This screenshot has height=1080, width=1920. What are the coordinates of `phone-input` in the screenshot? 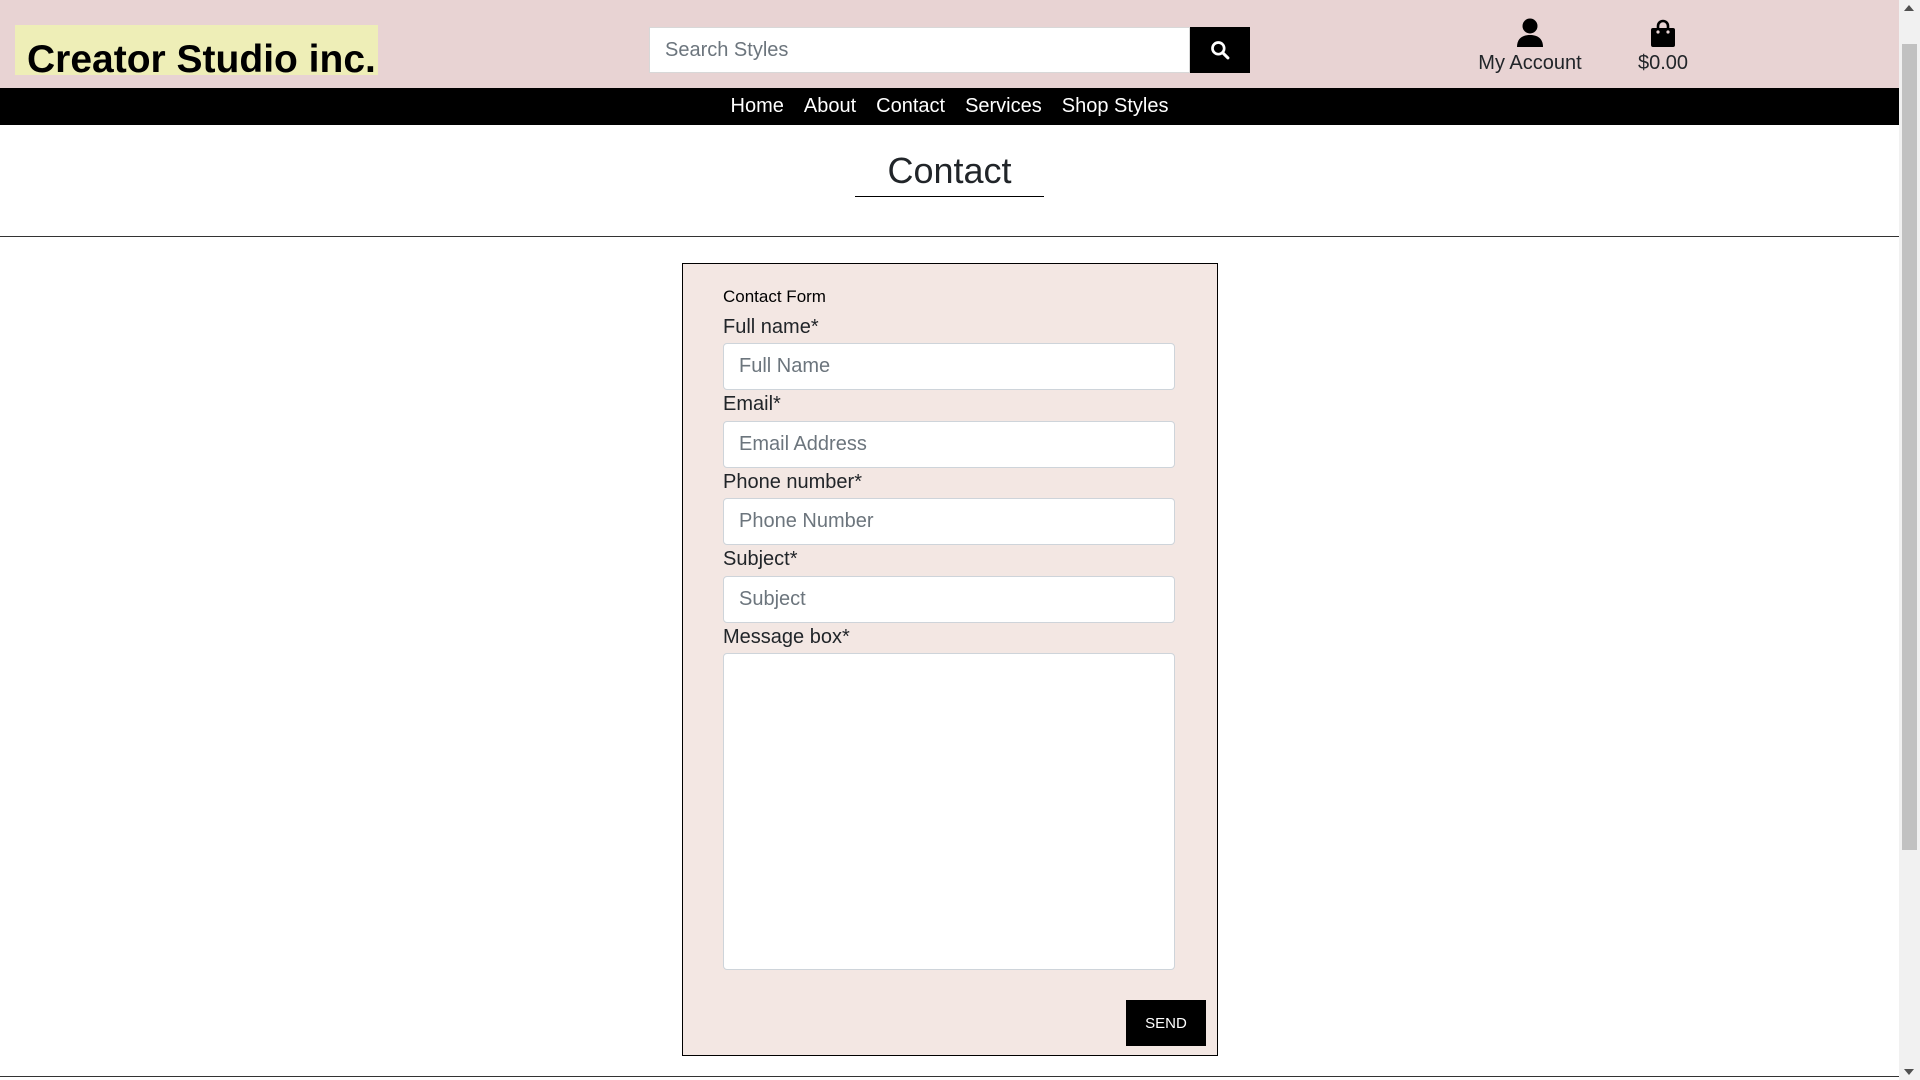 It's located at (949, 521).